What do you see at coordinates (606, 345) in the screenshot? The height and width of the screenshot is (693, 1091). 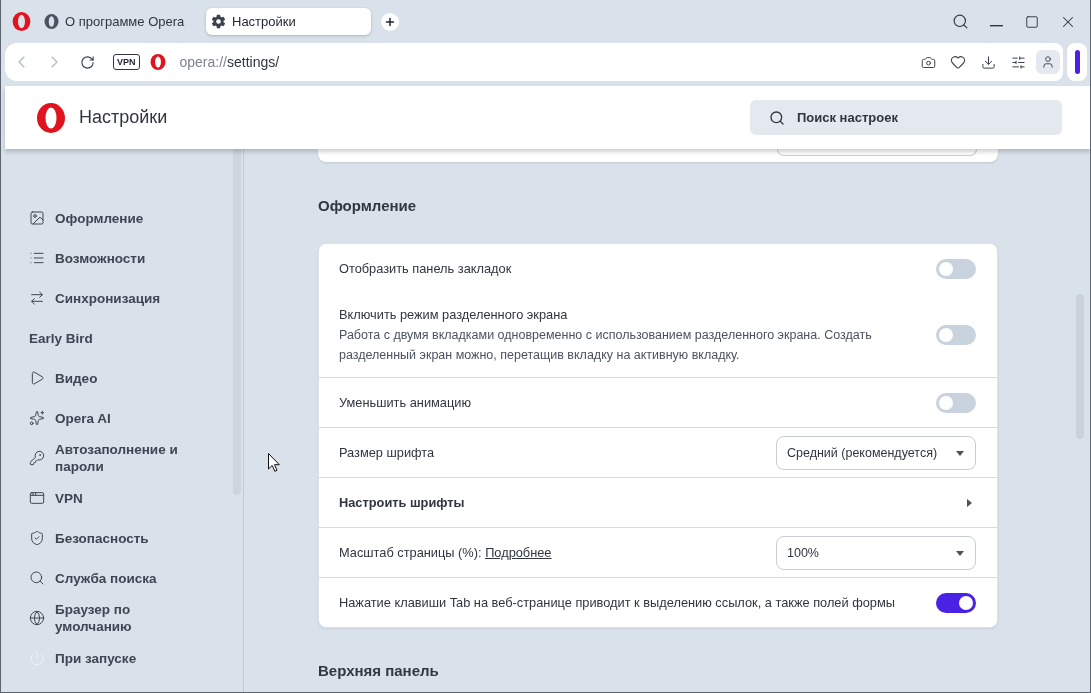 I see `setting-description: Работа с двумя вкладками одновременно с использованием разделенного экрана. Создать разделенный экран можно, перетащив вкладку на активную вкладку.` at bounding box center [606, 345].